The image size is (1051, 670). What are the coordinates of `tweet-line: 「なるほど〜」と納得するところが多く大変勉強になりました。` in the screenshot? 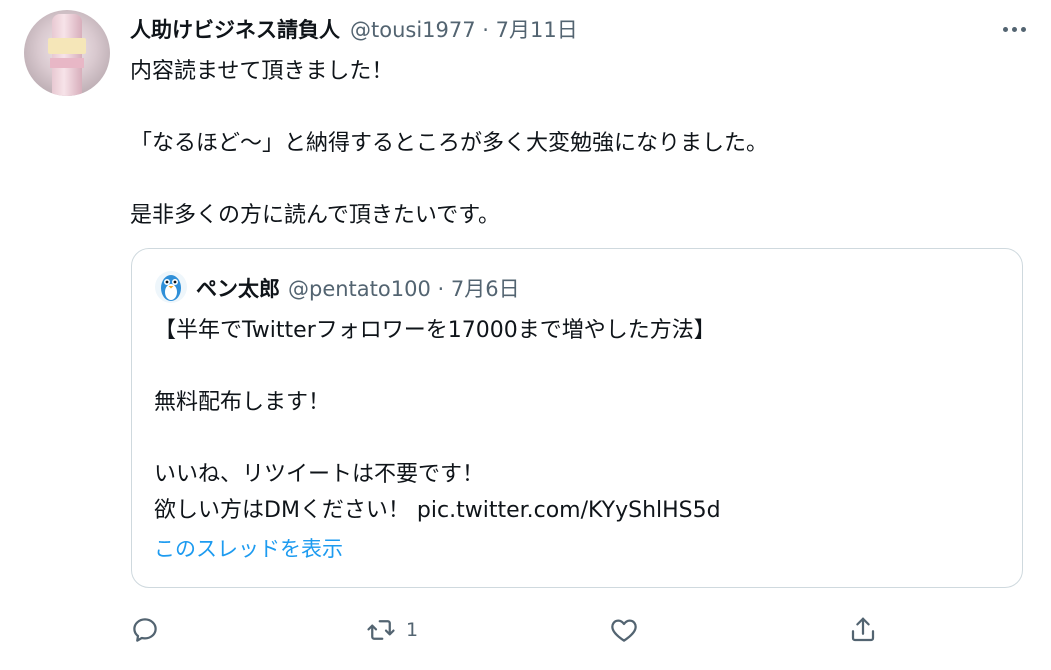 It's located at (449, 143).